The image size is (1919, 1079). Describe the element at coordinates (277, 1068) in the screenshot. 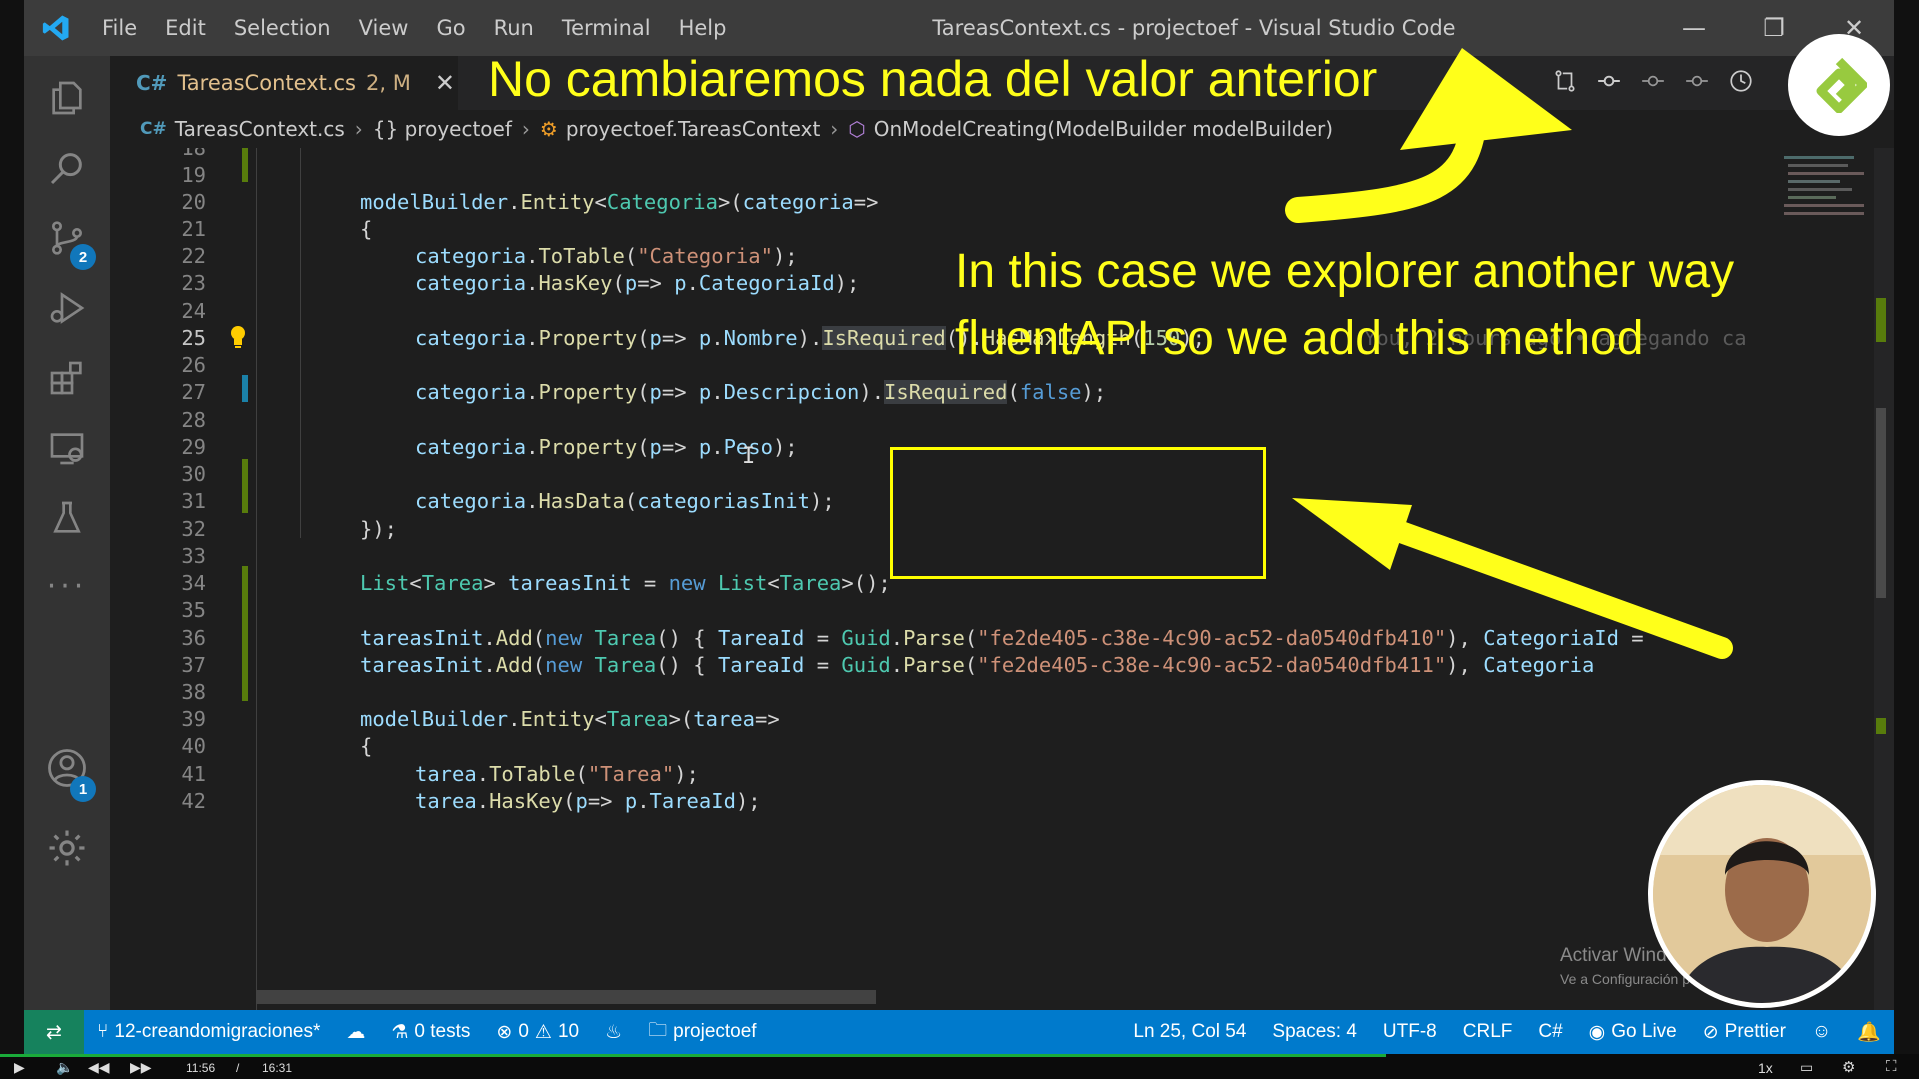

I see `total-time: 16:31` at that location.